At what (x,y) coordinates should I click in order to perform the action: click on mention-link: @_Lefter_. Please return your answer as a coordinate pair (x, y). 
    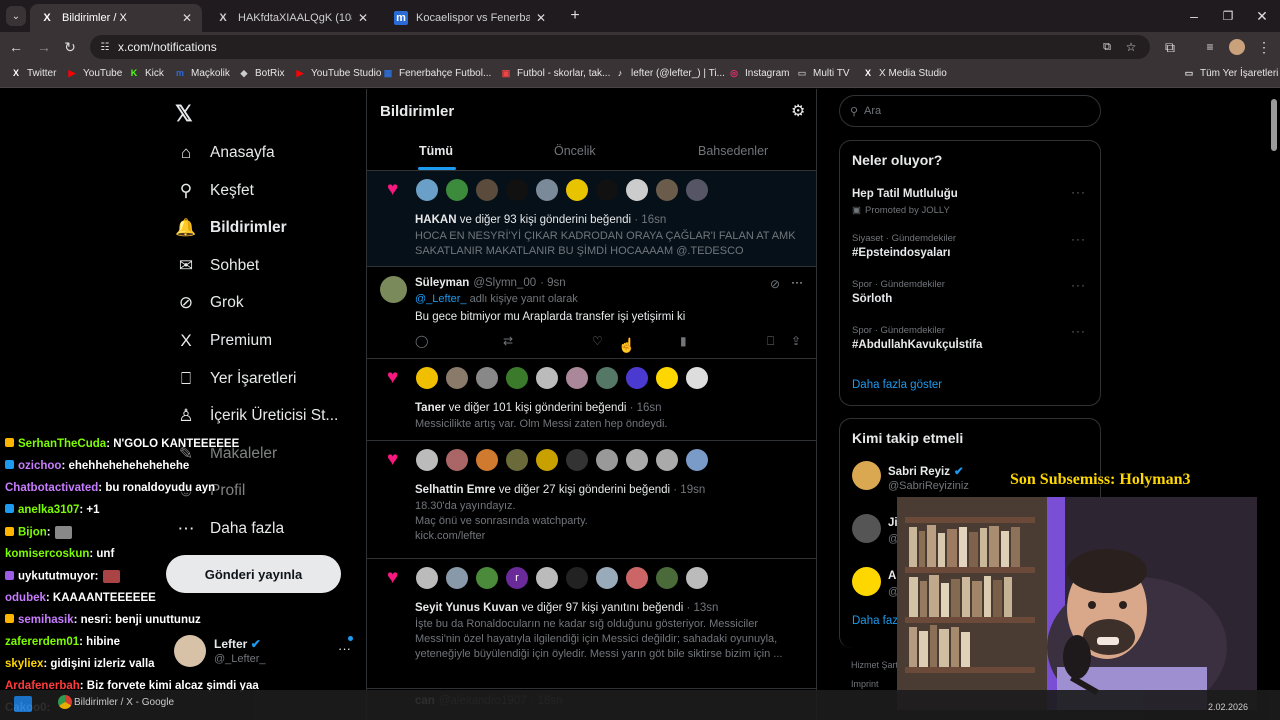
    Looking at the image, I should click on (441, 299).